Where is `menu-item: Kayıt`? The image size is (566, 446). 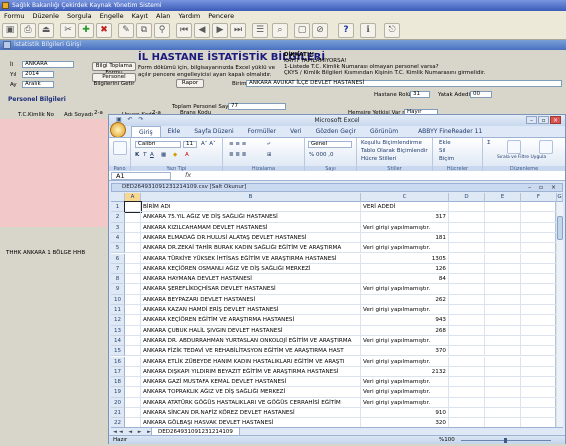 menu-item: Kayıt is located at coordinates (140, 16).